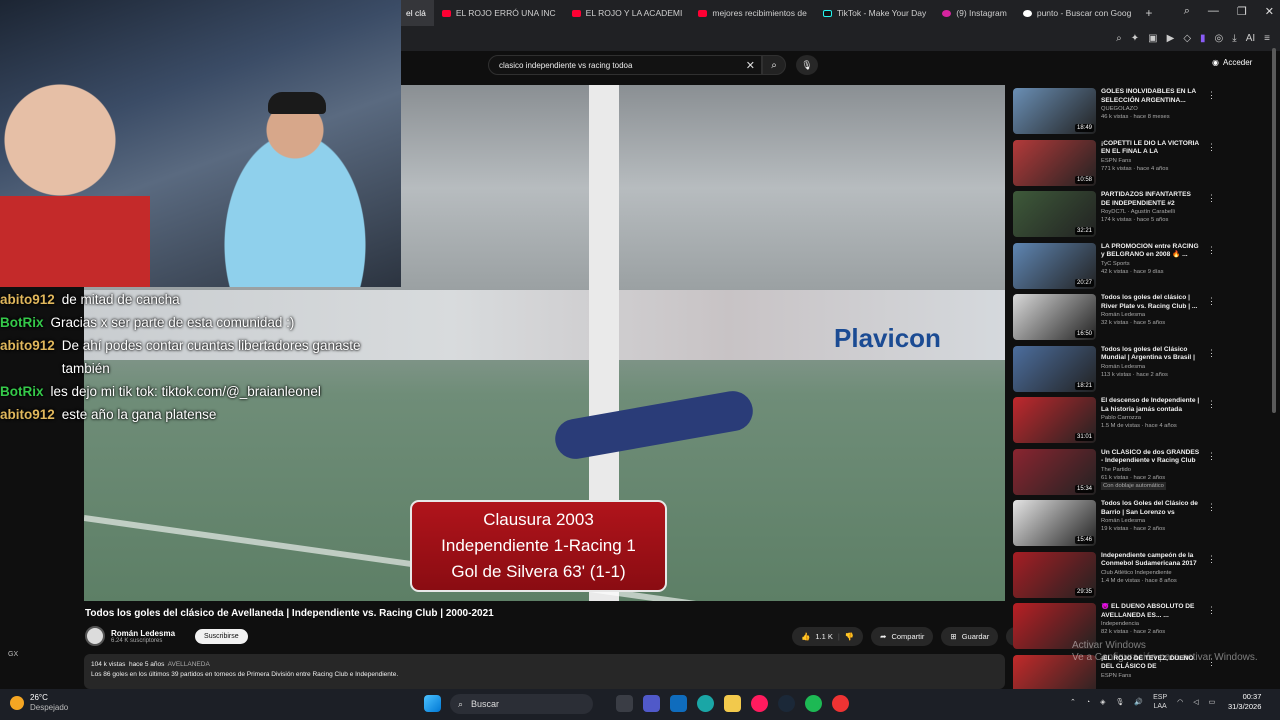 This screenshot has width=1280, height=720. I want to click on start-icon, so click(432, 703).